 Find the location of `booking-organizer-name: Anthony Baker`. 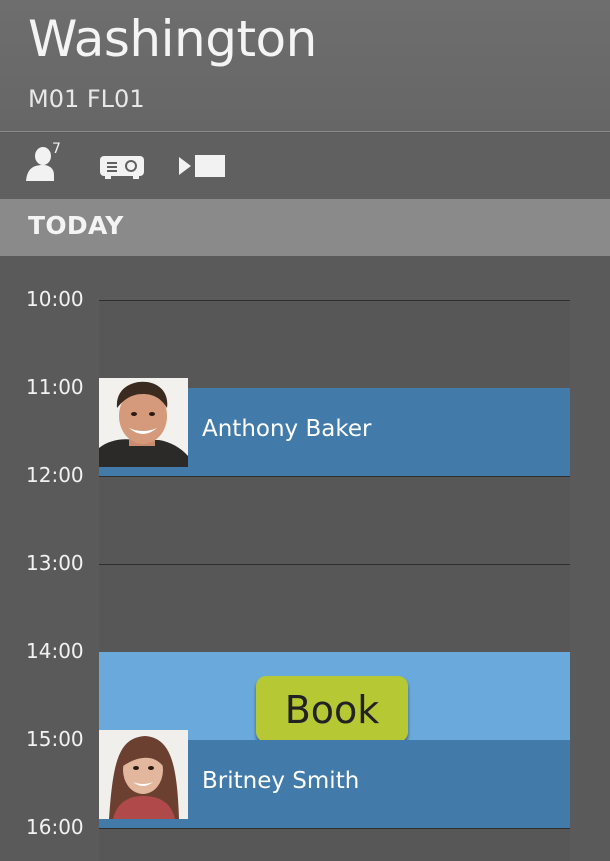

booking-organizer-name: Anthony Baker is located at coordinates (287, 429).